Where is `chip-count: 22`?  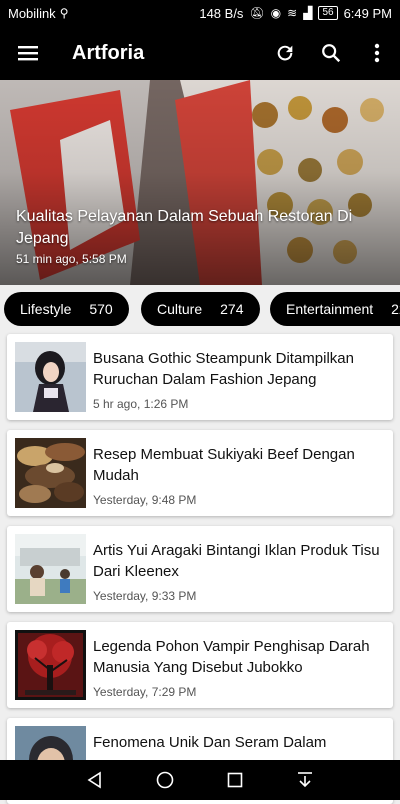
chip-count: 22 is located at coordinates (395, 309).